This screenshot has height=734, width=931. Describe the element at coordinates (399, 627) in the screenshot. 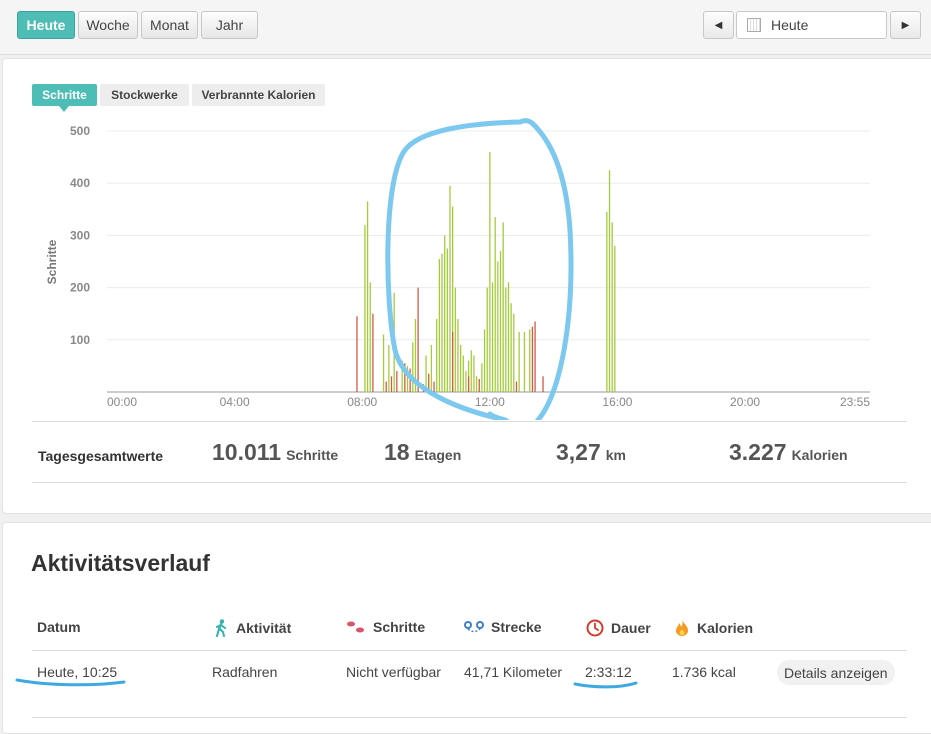

I see `column-header-steps-label: Schritte` at that location.